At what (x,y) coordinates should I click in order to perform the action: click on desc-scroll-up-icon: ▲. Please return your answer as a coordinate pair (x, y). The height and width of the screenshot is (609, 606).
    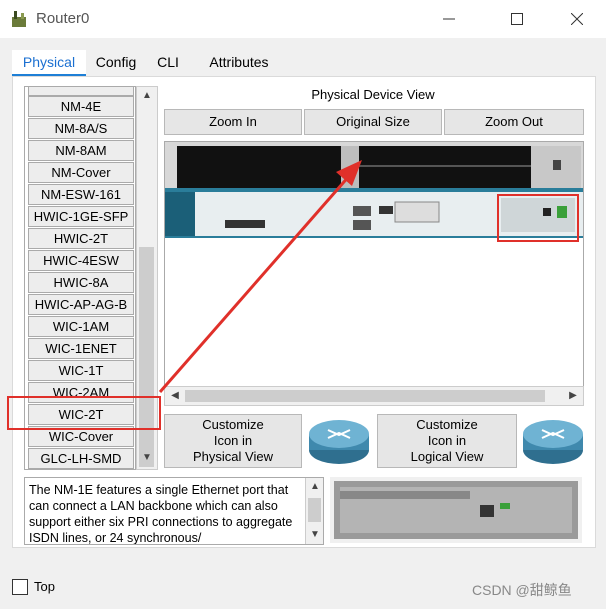
    Looking at the image, I should click on (314, 487).